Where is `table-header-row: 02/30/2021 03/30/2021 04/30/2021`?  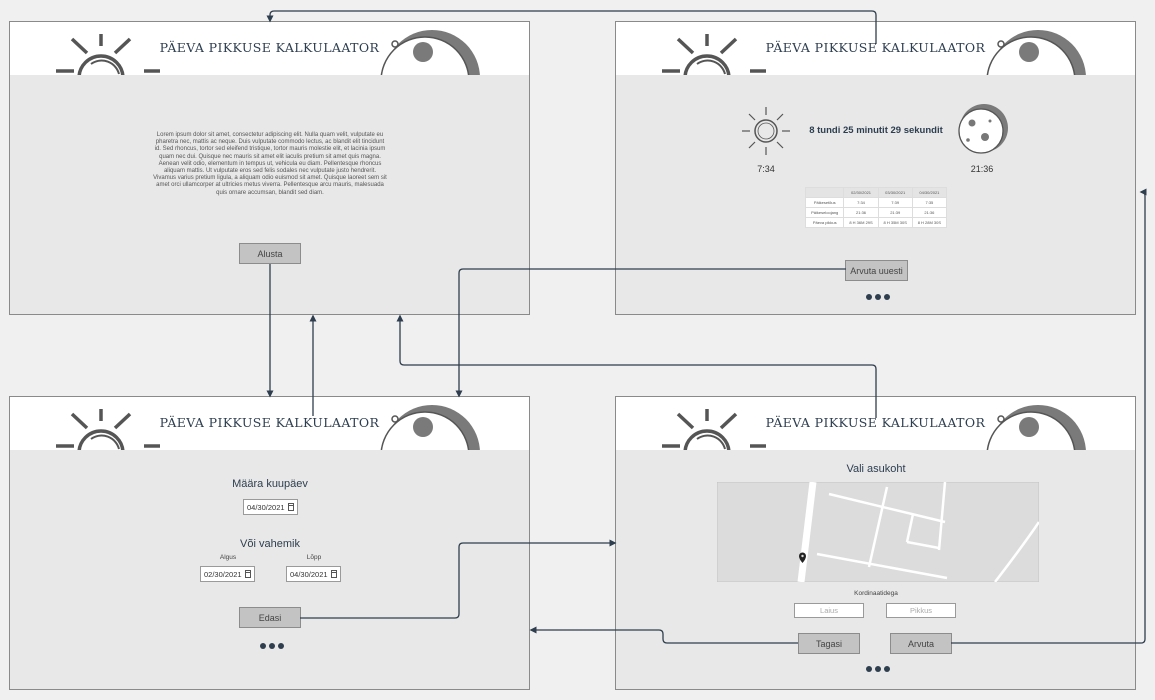
table-header-row: 02/30/2021 03/30/2021 04/30/2021 is located at coordinates (876, 192).